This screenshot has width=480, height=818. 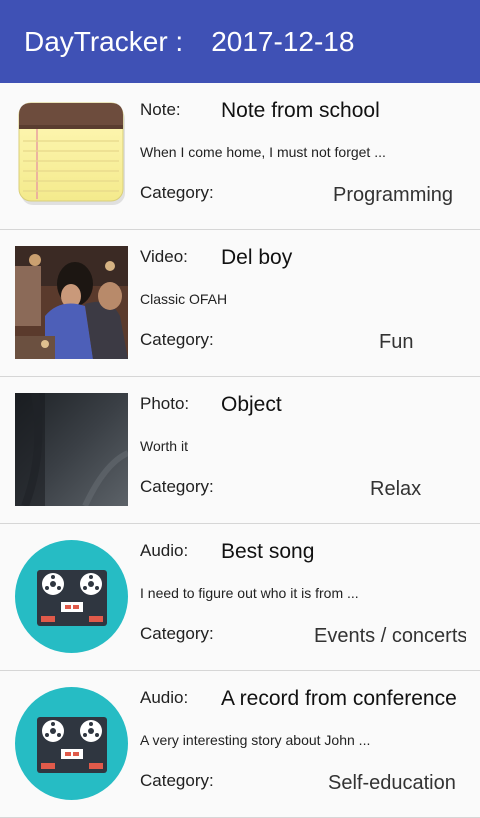 What do you see at coordinates (71, 153) in the screenshot?
I see `notepad-icon` at bounding box center [71, 153].